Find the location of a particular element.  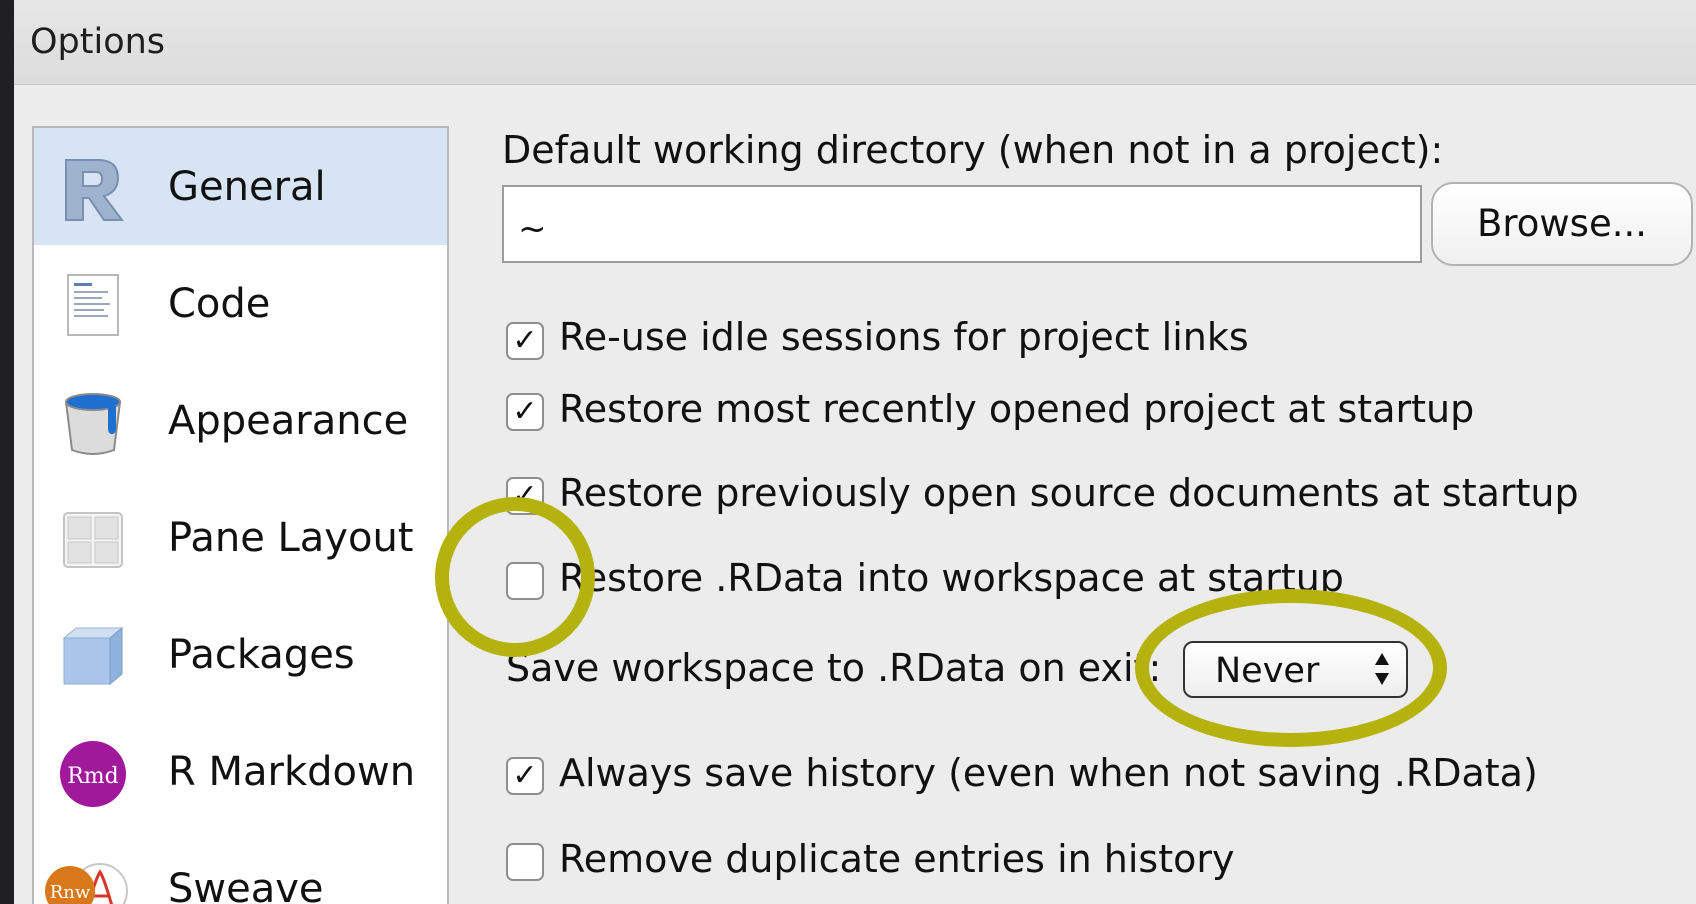

code-document-icon is located at coordinates (93, 305).